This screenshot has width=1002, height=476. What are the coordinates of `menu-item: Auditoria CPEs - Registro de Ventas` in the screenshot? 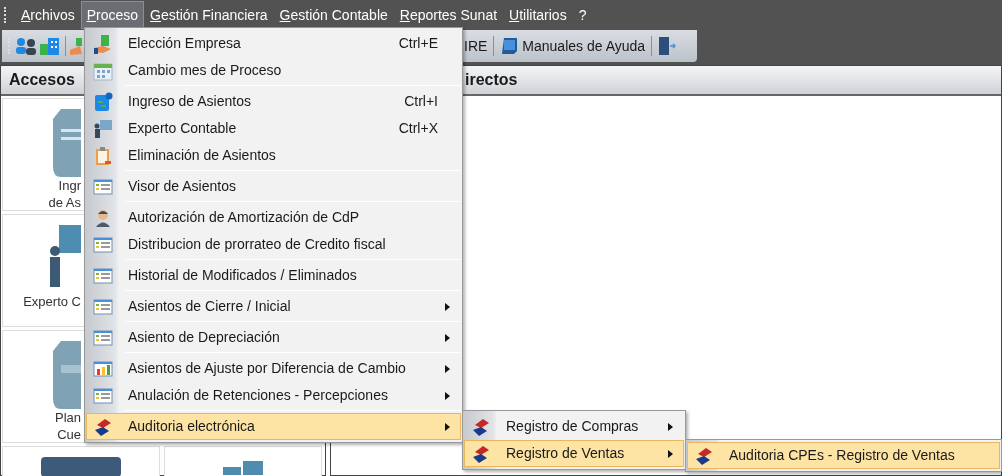 It's located at (843, 455).